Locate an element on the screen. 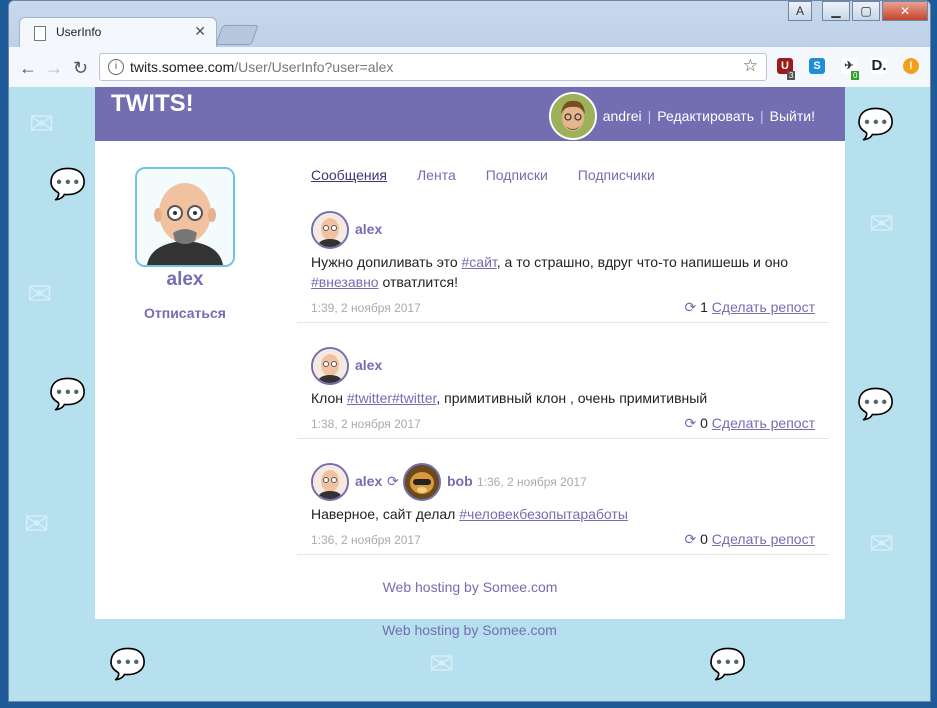  hashtag-link: #внезавно is located at coordinates (345, 282).